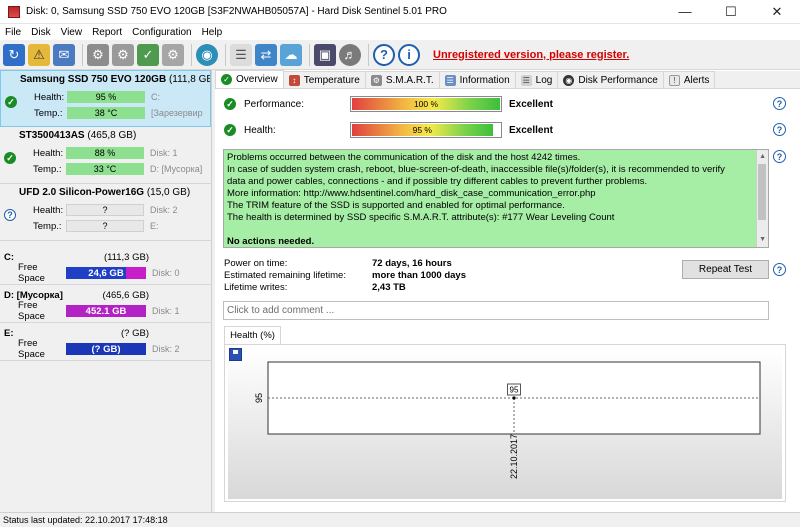 This screenshot has height=527, width=800. What do you see at coordinates (409, 54) in the screenshot?
I see `info-icon: i` at bounding box center [409, 54].